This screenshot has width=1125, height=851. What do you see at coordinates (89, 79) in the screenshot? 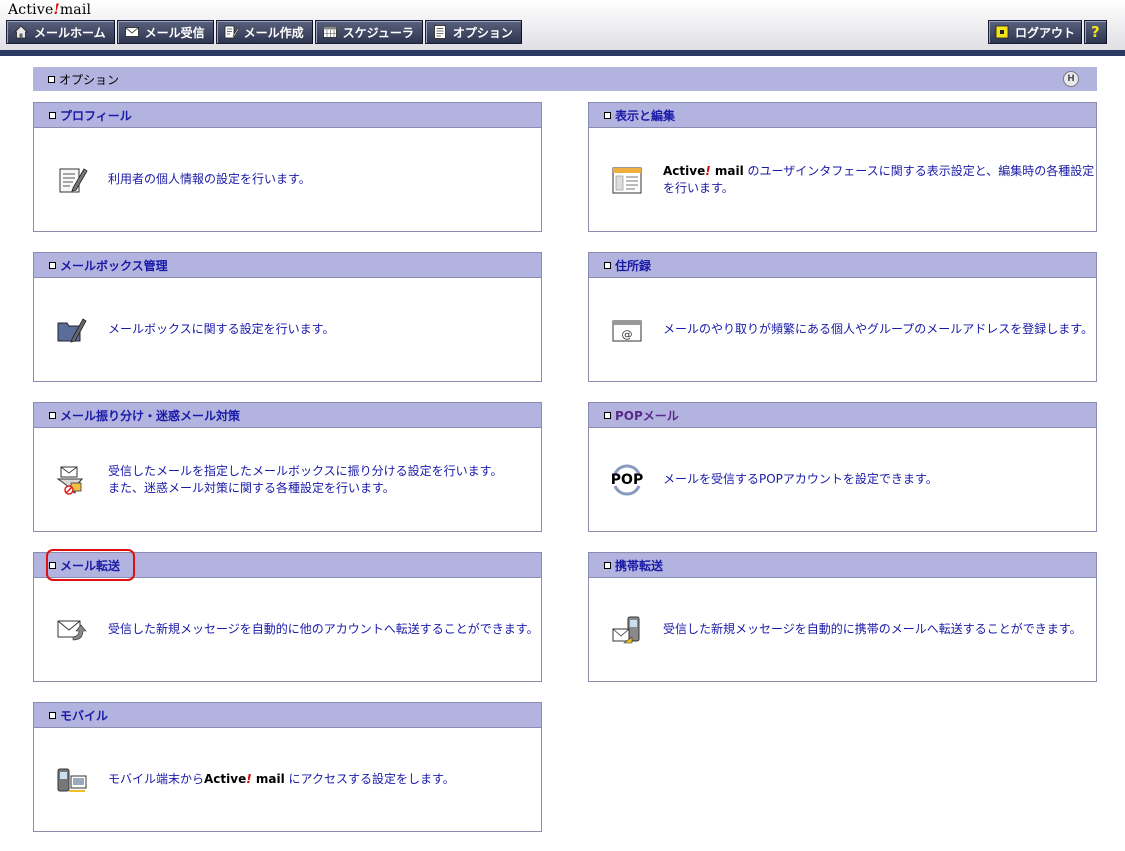
I see `page-title: オプション` at bounding box center [89, 79].